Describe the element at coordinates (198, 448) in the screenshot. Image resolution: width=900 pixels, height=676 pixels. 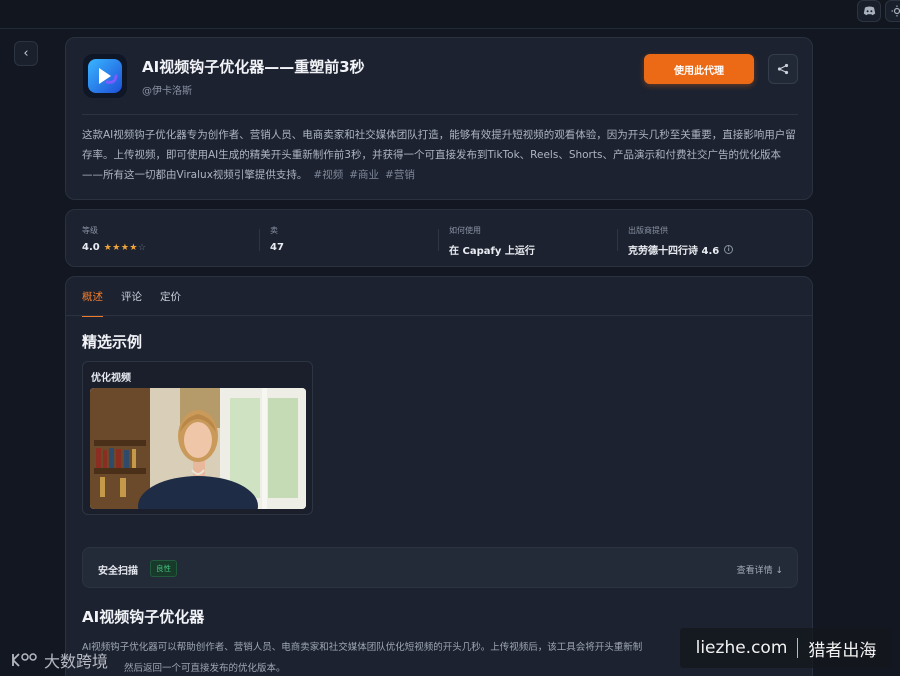
I see `video-thumbnail` at that location.